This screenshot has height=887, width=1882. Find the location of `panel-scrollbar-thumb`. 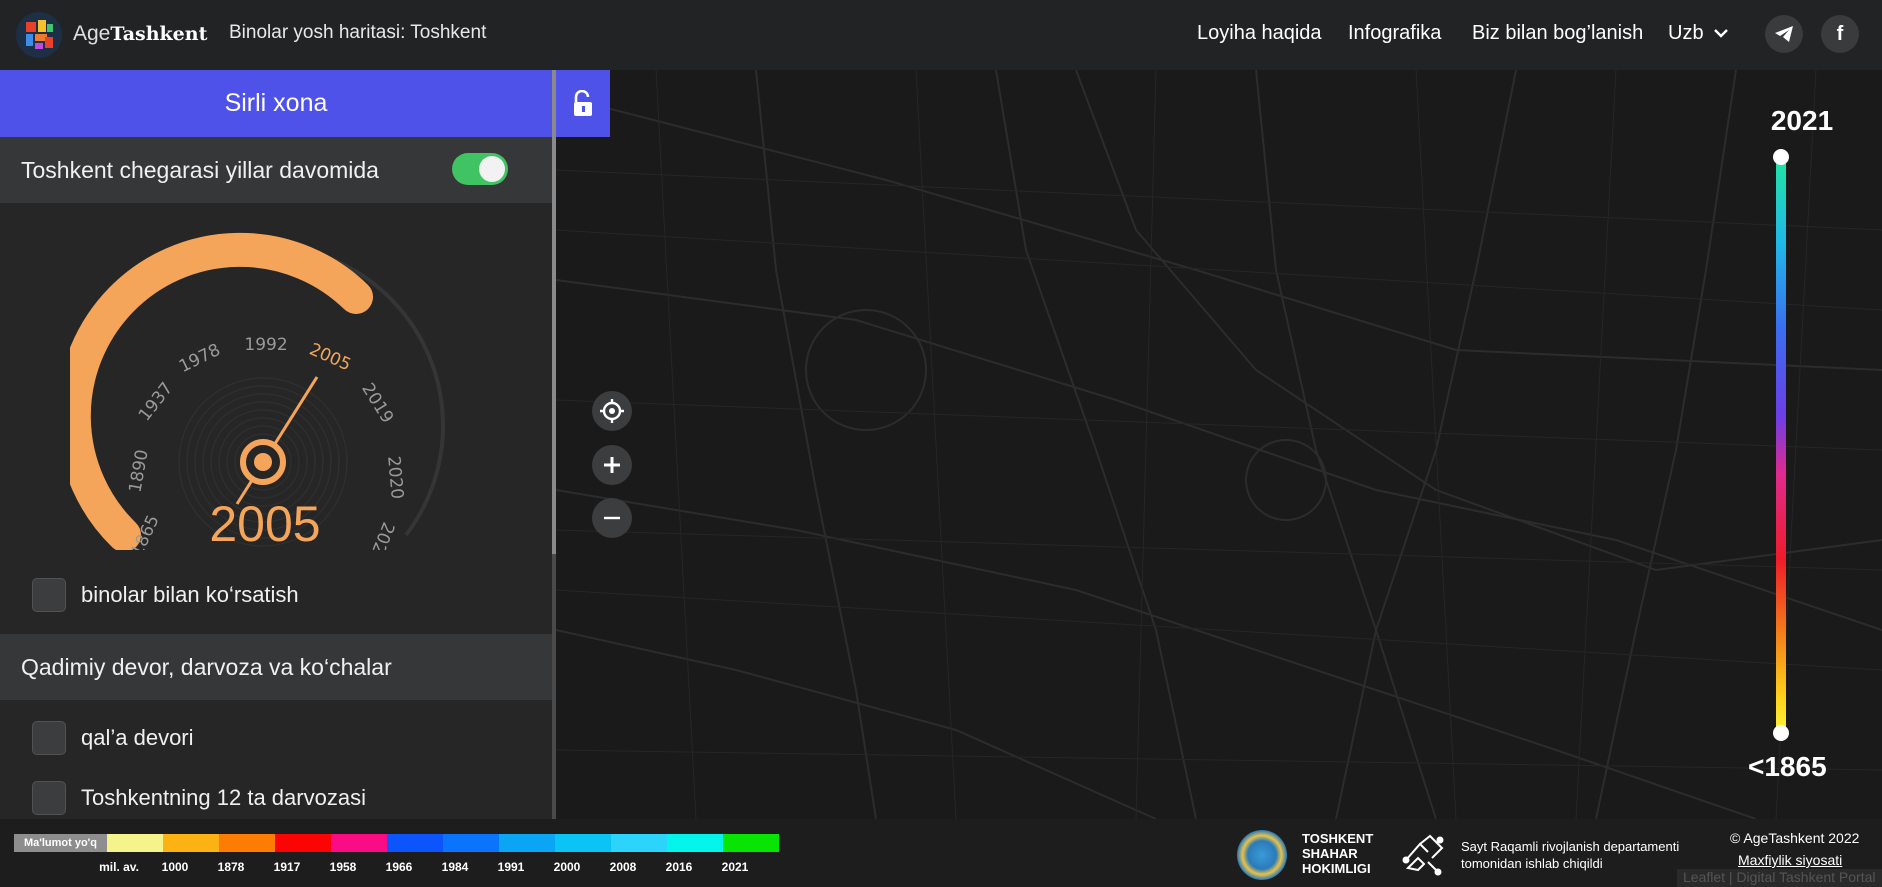

panel-scrollbar-thumb is located at coordinates (554, 312).